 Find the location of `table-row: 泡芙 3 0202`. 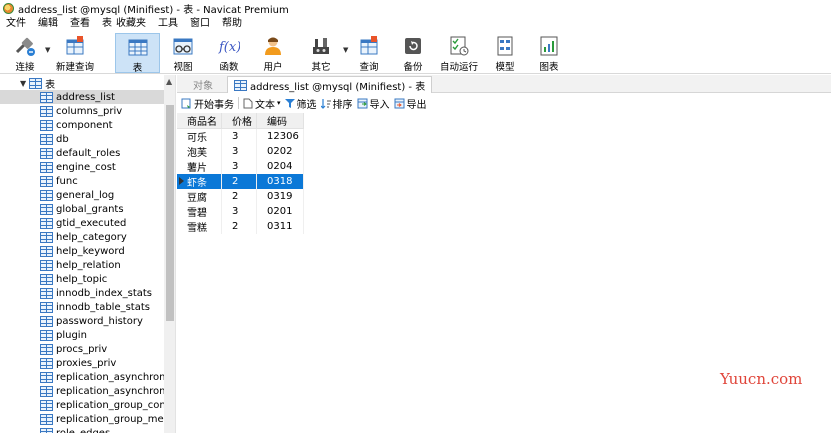

table-row: 泡芙 3 0202 is located at coordinates (240, 151).